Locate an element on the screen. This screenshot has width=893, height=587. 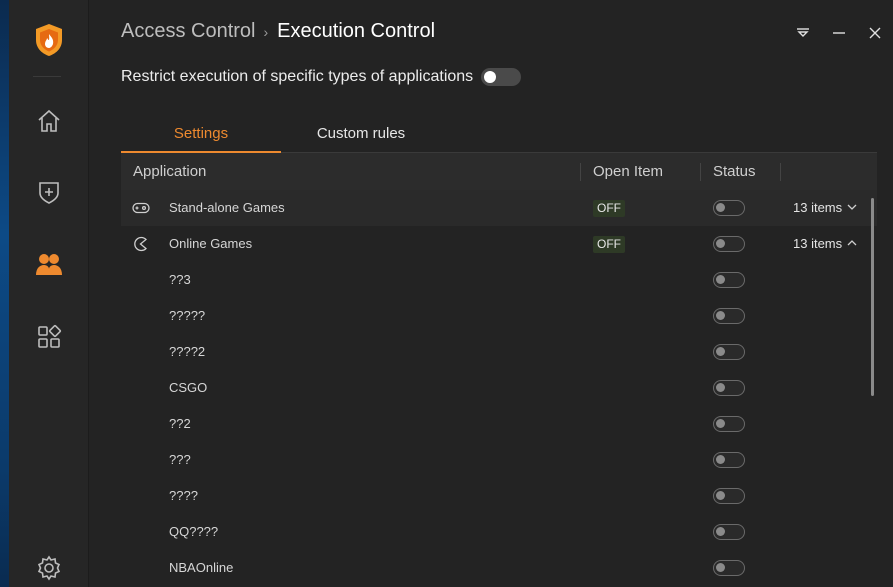
list-item: ??3 is located at coordinates (499, 280).